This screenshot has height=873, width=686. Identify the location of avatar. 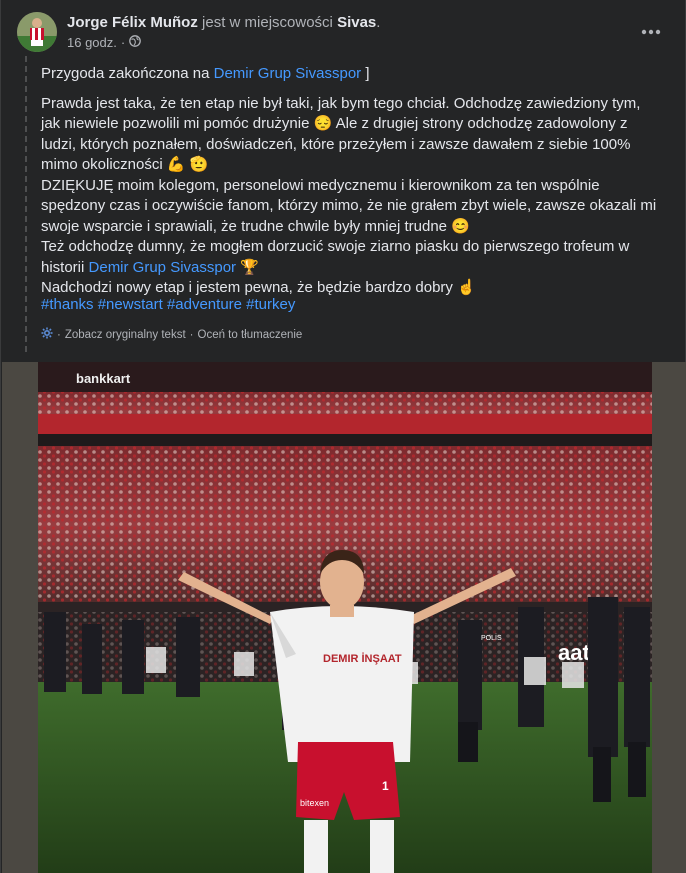
(37, 32).